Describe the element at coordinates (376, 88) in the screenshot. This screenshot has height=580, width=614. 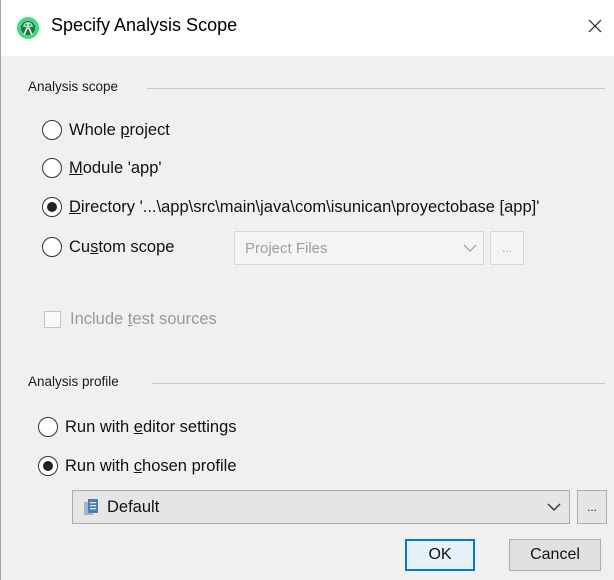
I see `analysis-scope-divider` at that location.